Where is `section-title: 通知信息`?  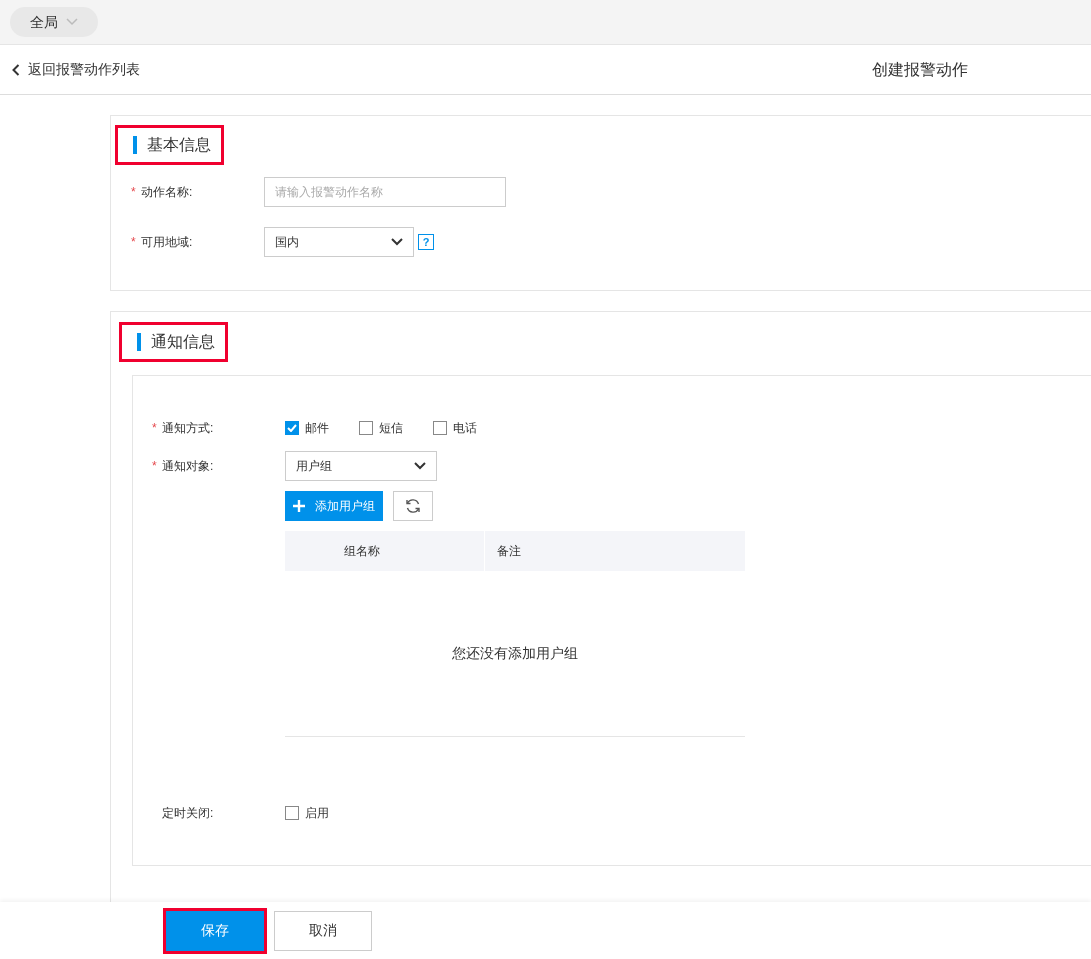
section-title: 通知信息 is located at coordinates (183, 342).